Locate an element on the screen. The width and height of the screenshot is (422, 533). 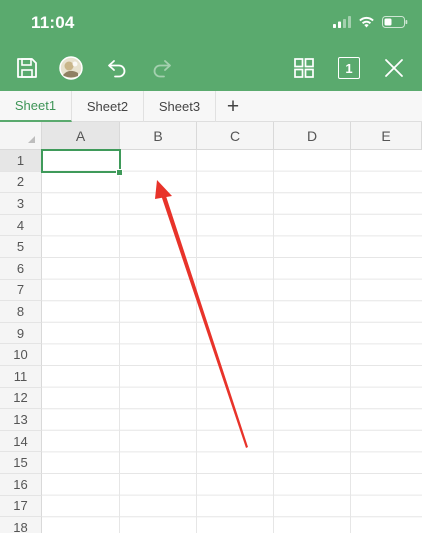
row-header-10: 10 is located at coordinates (21, 355).